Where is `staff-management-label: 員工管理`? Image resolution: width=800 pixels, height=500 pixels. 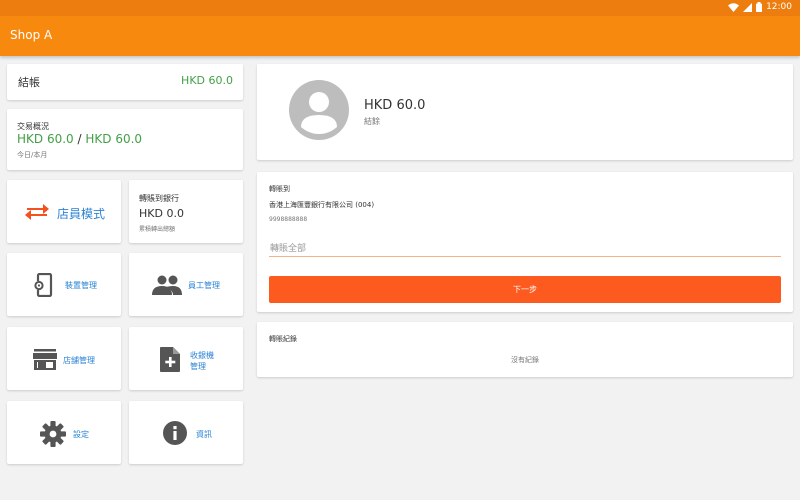 staff-management-label: 員工管理 is located at coordinates (204, 285).